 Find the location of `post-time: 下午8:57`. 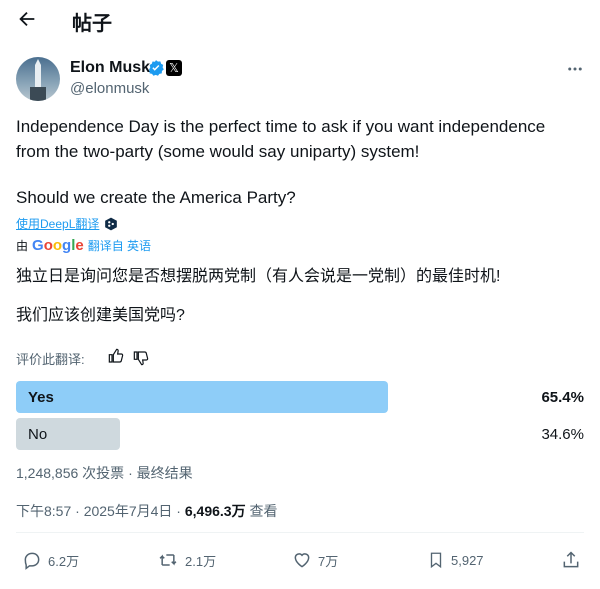

post-time: 下午8:57 is located at coordinates (43, 511).